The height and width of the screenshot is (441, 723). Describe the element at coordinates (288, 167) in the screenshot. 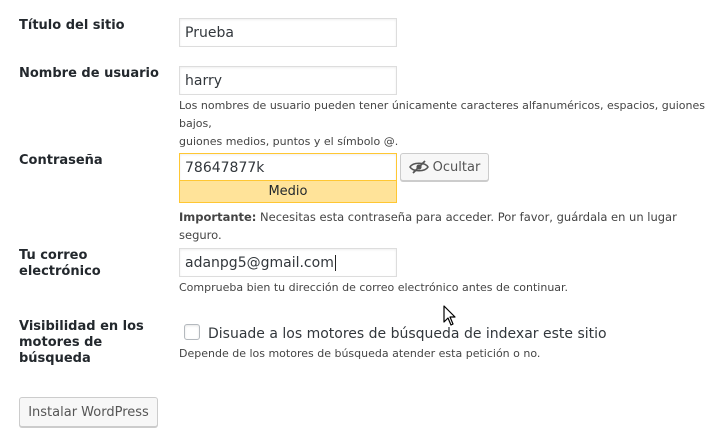

I see `password-input: 78647877k` at that location.